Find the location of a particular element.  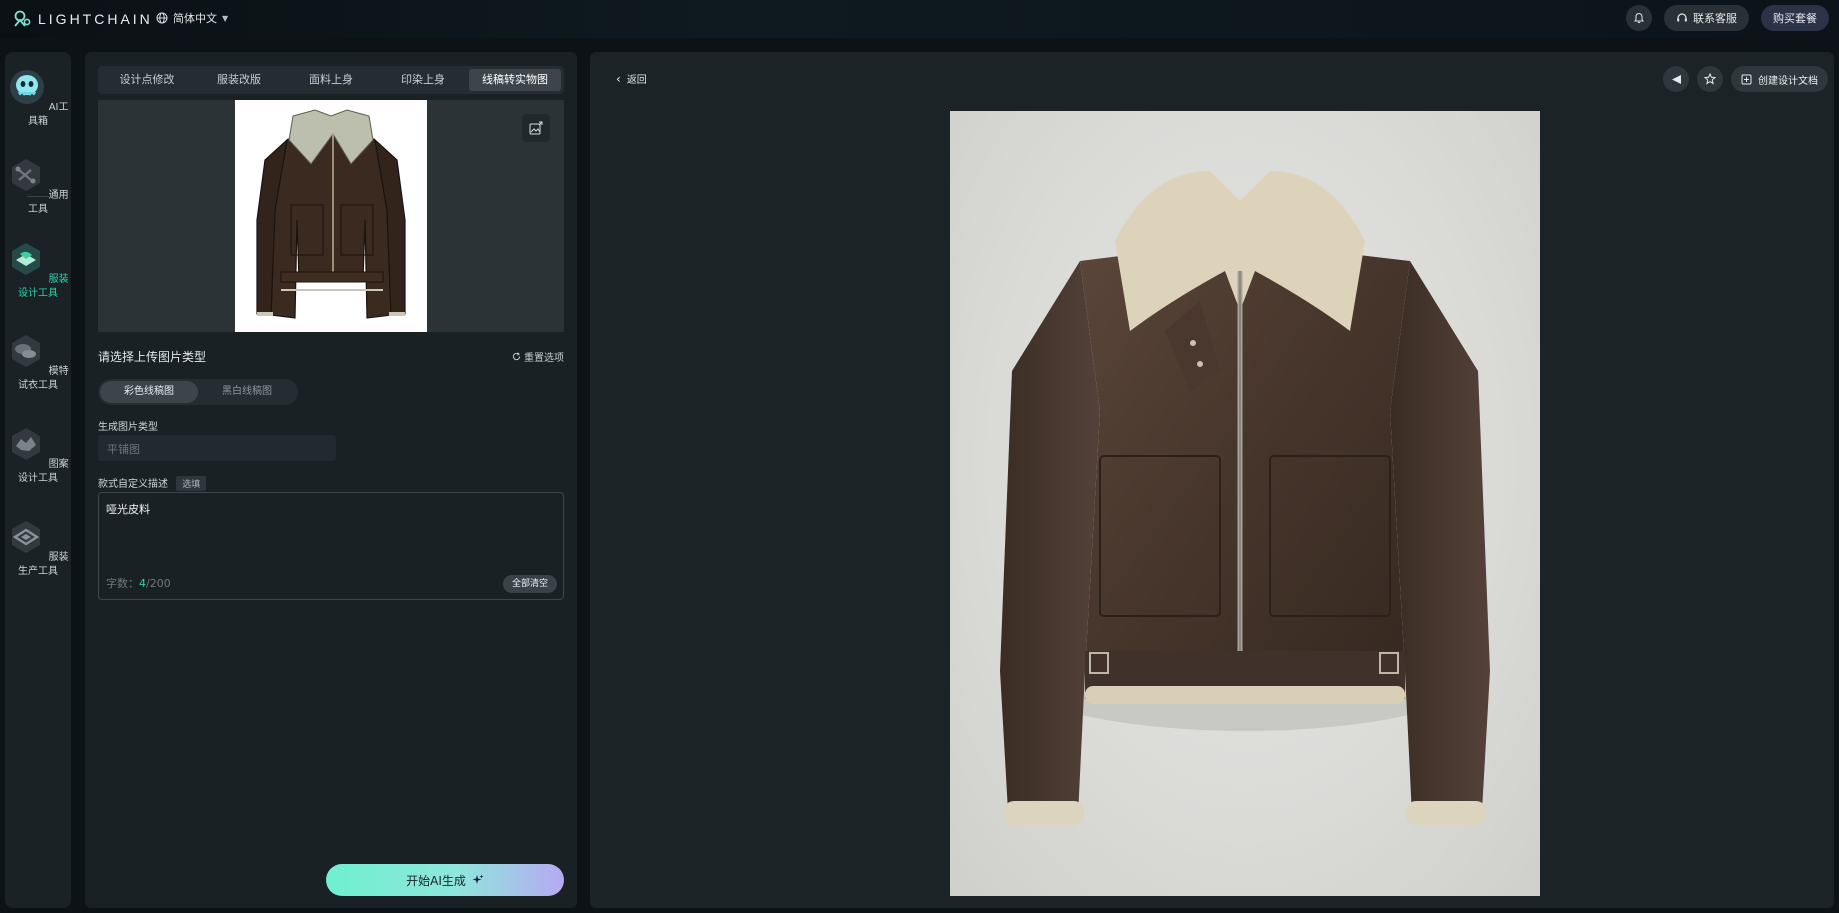

headset-icon is located at coordinates (1682, 17).